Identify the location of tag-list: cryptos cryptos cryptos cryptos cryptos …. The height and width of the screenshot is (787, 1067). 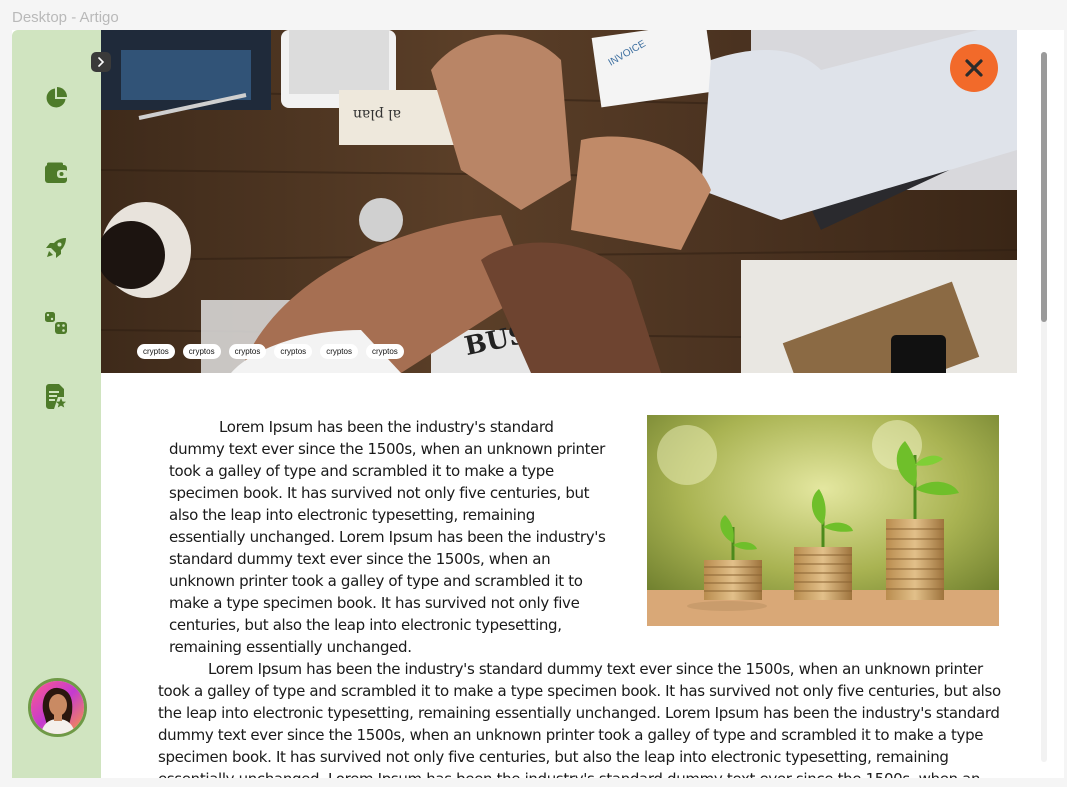
(270, 351).